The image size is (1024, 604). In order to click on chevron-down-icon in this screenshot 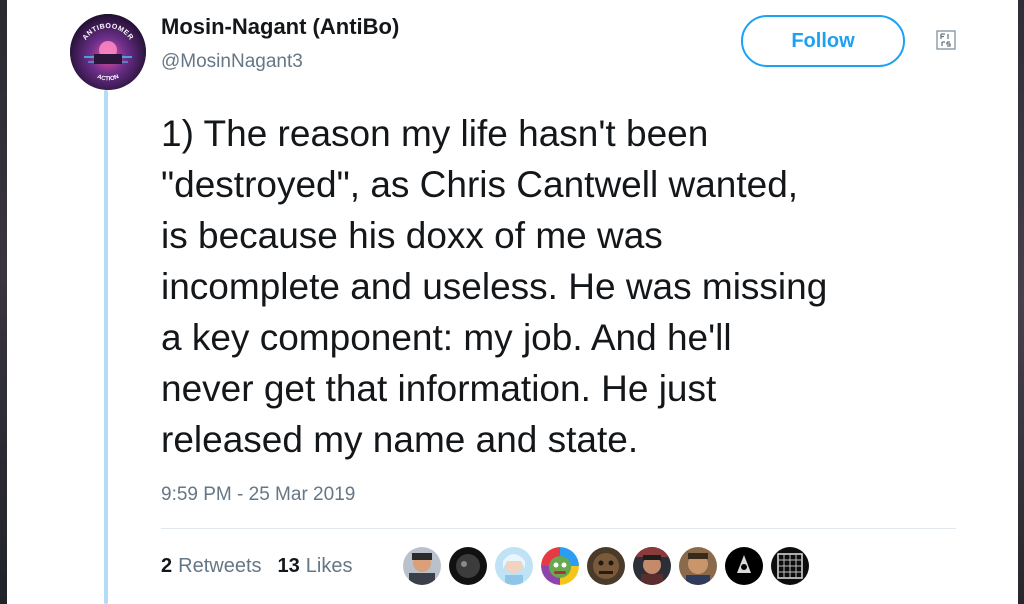, I will do `click(946, 40)`.